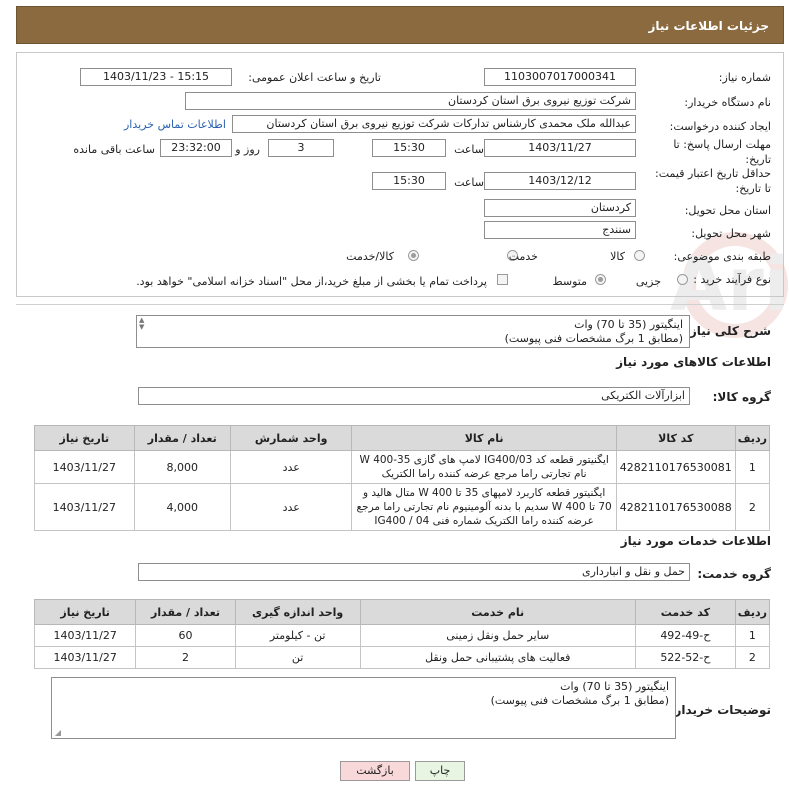 This screenshot has height=796, width=789. I want to click on scroll-down-icon: ▼, so click(146, 327).